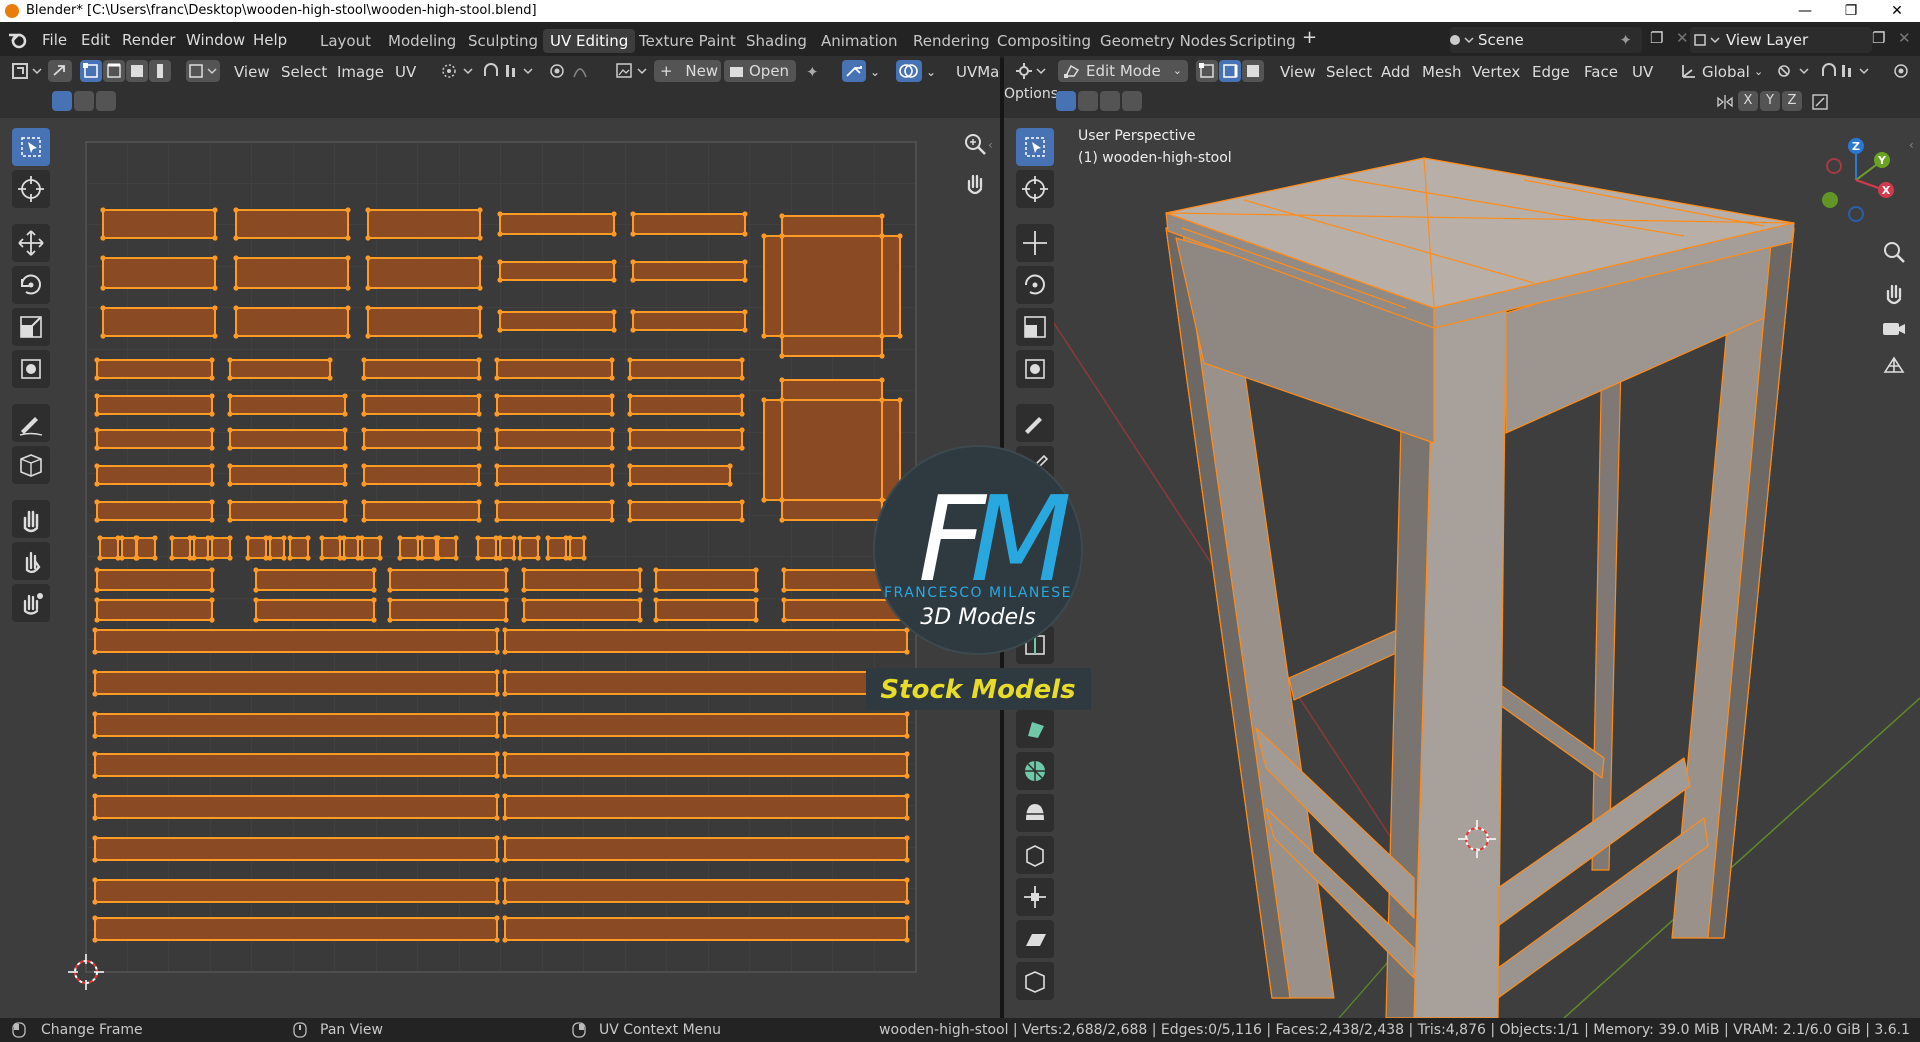 This screenshot has width=1920, height=1042. Describe the element at coordinates (405, 72) in the screenshot. I see `uv-menu-uv: UV` at that location.